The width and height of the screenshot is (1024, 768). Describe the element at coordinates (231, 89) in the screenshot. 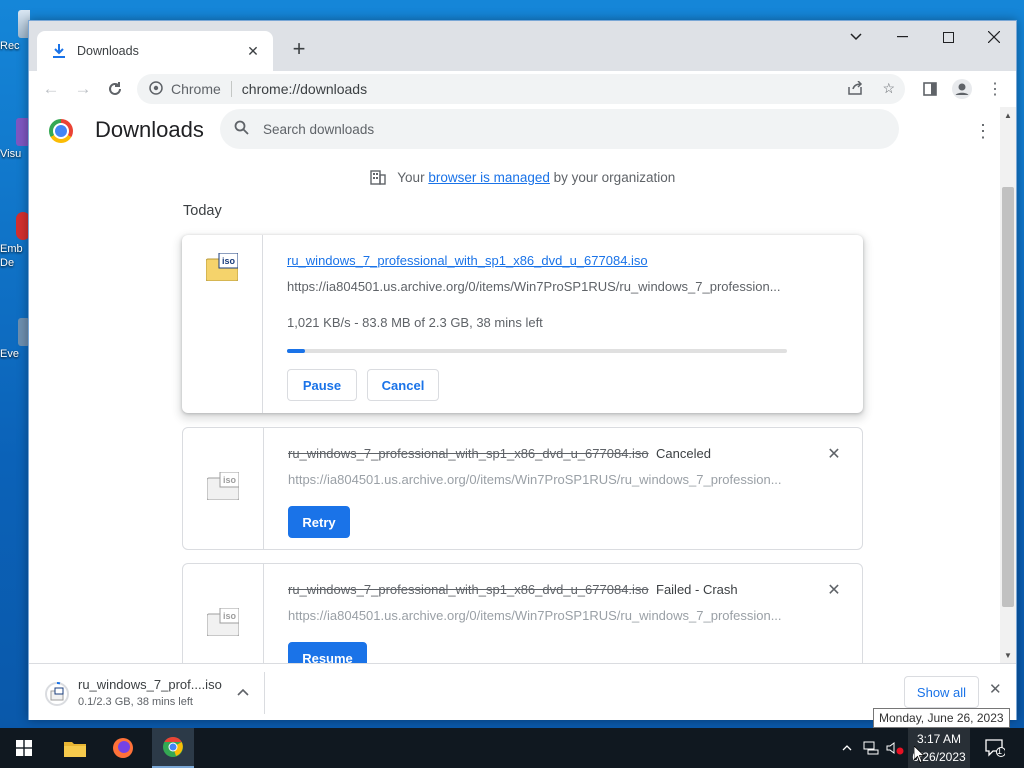

I see `omnibox-divider` at that location.